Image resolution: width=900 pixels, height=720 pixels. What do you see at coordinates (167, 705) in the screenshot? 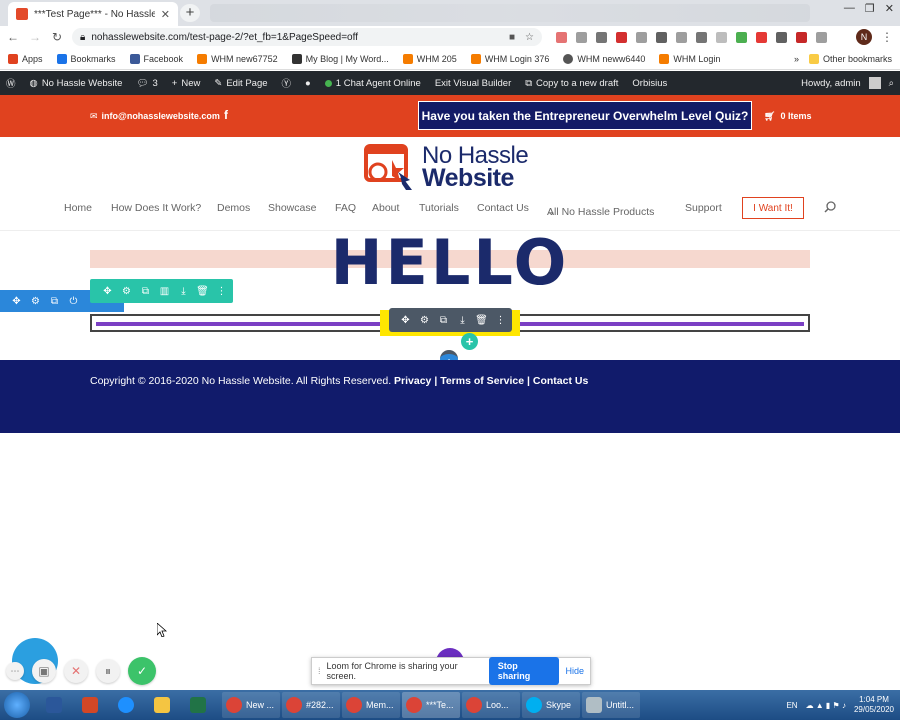
I see `taskbar-explorer` at bounding box center [167, 705].